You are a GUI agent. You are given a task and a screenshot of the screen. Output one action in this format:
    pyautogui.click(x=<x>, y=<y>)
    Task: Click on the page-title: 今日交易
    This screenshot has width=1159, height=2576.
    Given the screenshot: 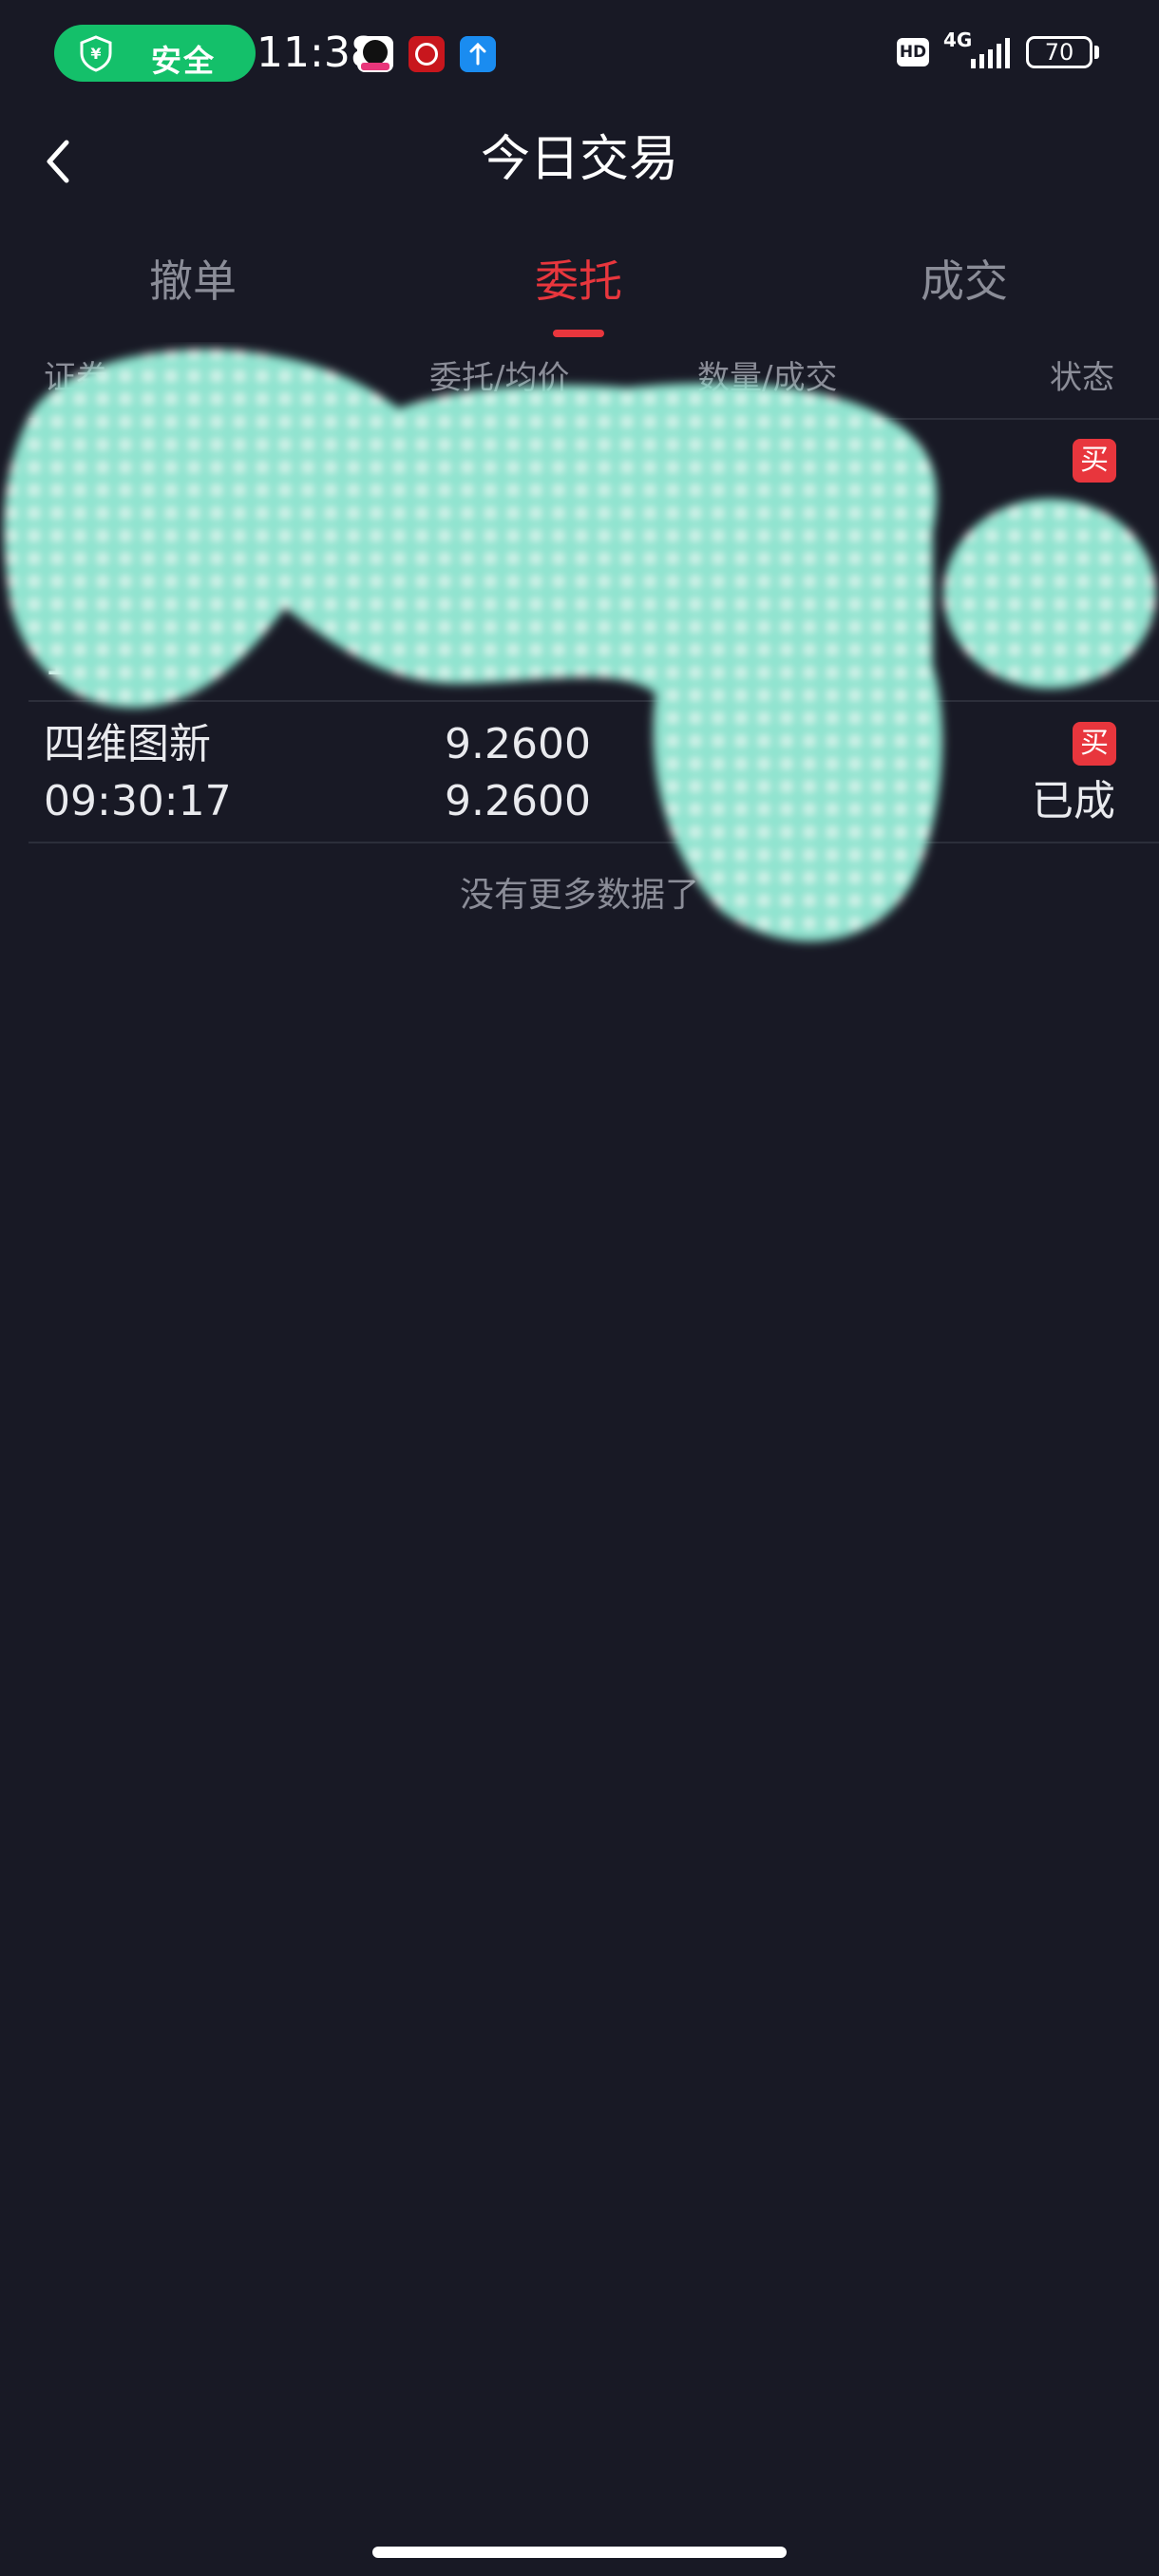 What is the action you would take?
    pyautogui.click(x=579, y=159)
    